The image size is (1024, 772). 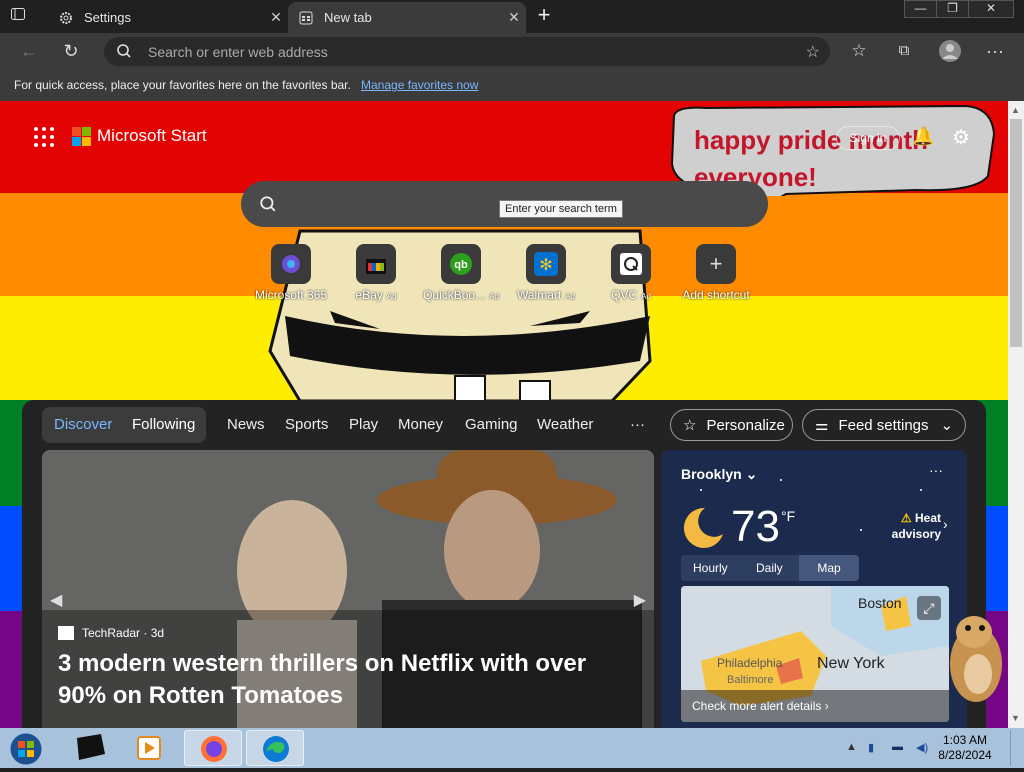 I want to click on taskbar-app-media-player, so click(x=150, y=748).